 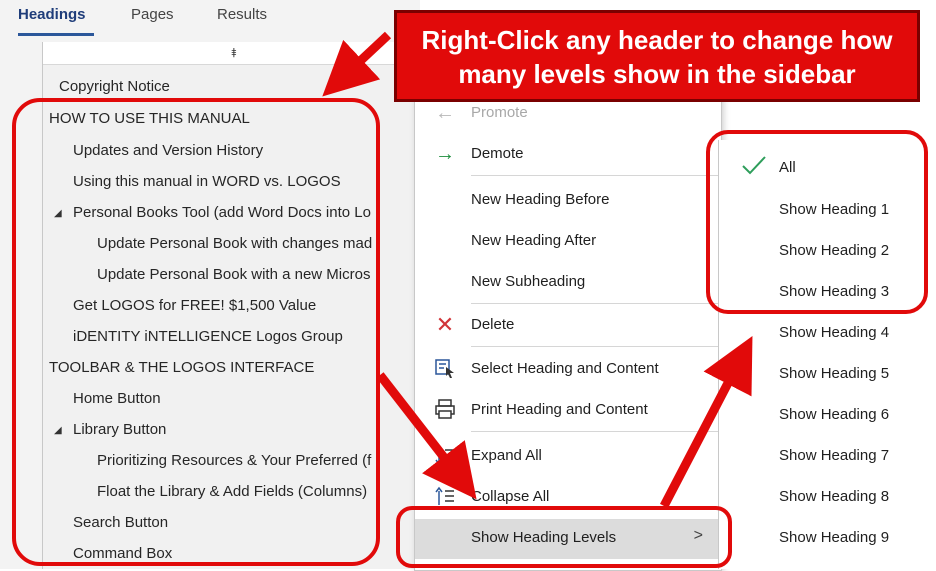 I want to click on arrow-to-show-levels, so click(x=426, y=436).